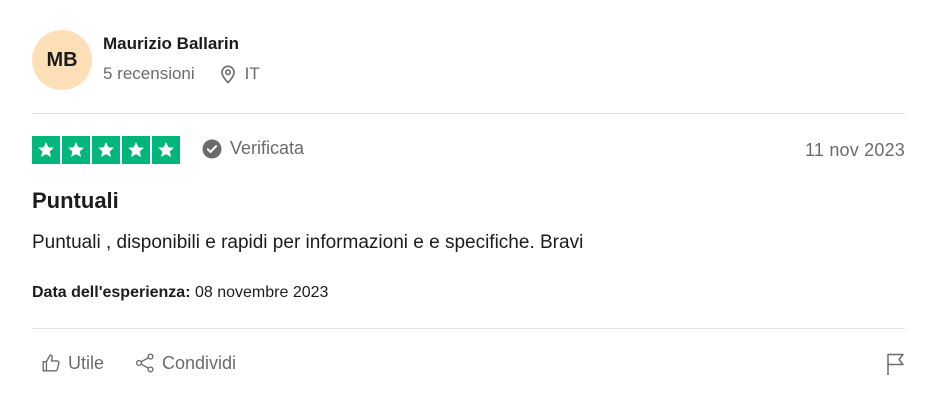 This screenshot has width=933, height=400. I want to click on experience-date: Data dell'esperienza: 08 novembre 2023, so click(180, 293).